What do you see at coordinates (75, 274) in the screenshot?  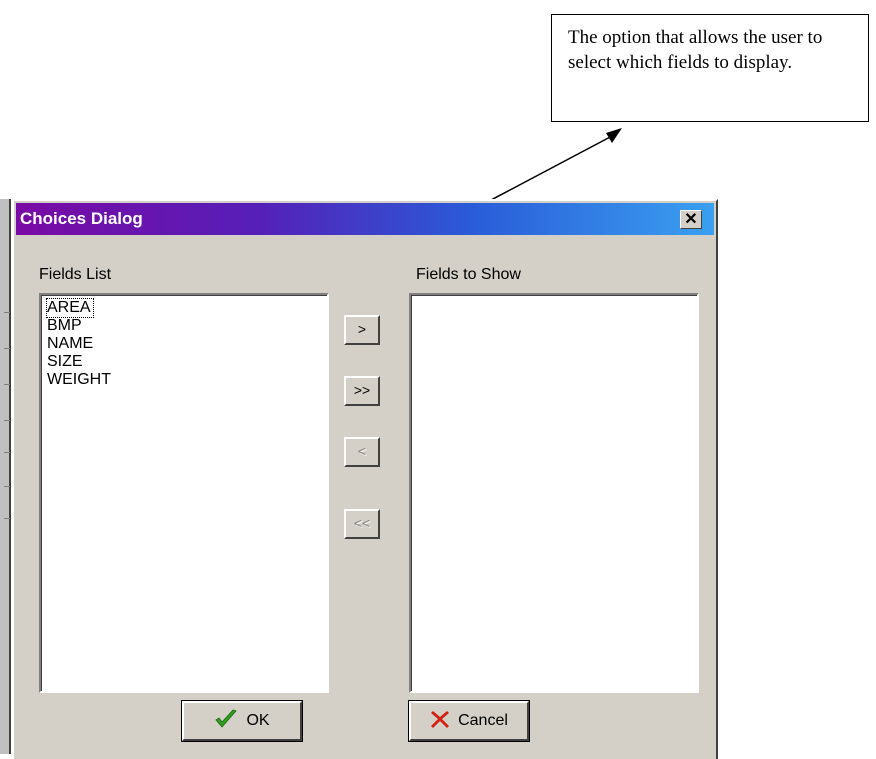 I see `fields-list-label: Fields List` at bounding box center [75, 274].